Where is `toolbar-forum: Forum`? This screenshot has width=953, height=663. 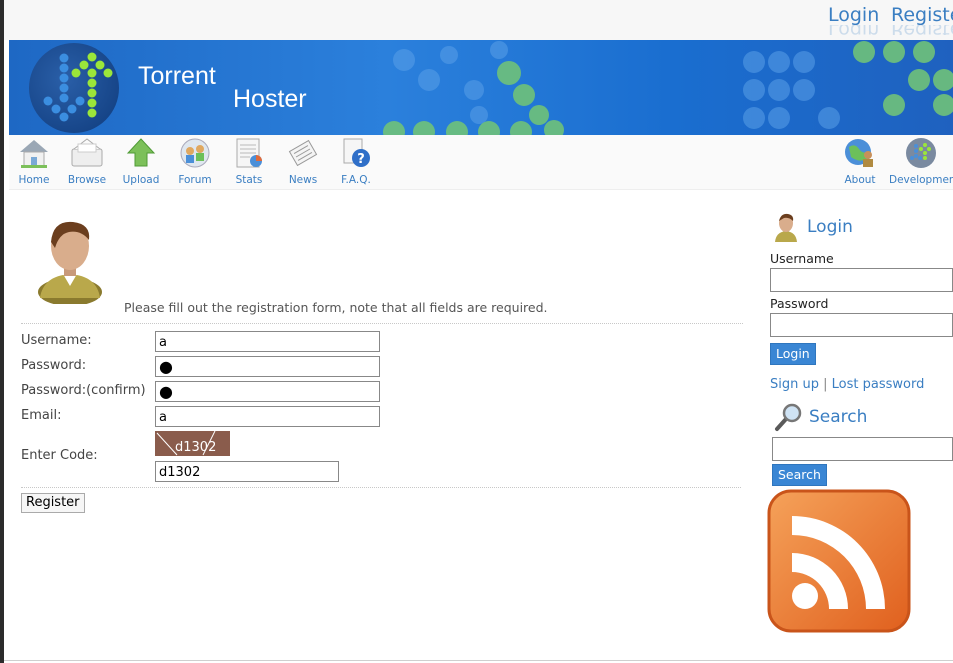 toolbar-forum: Forum is located at coordinates (195, 161).